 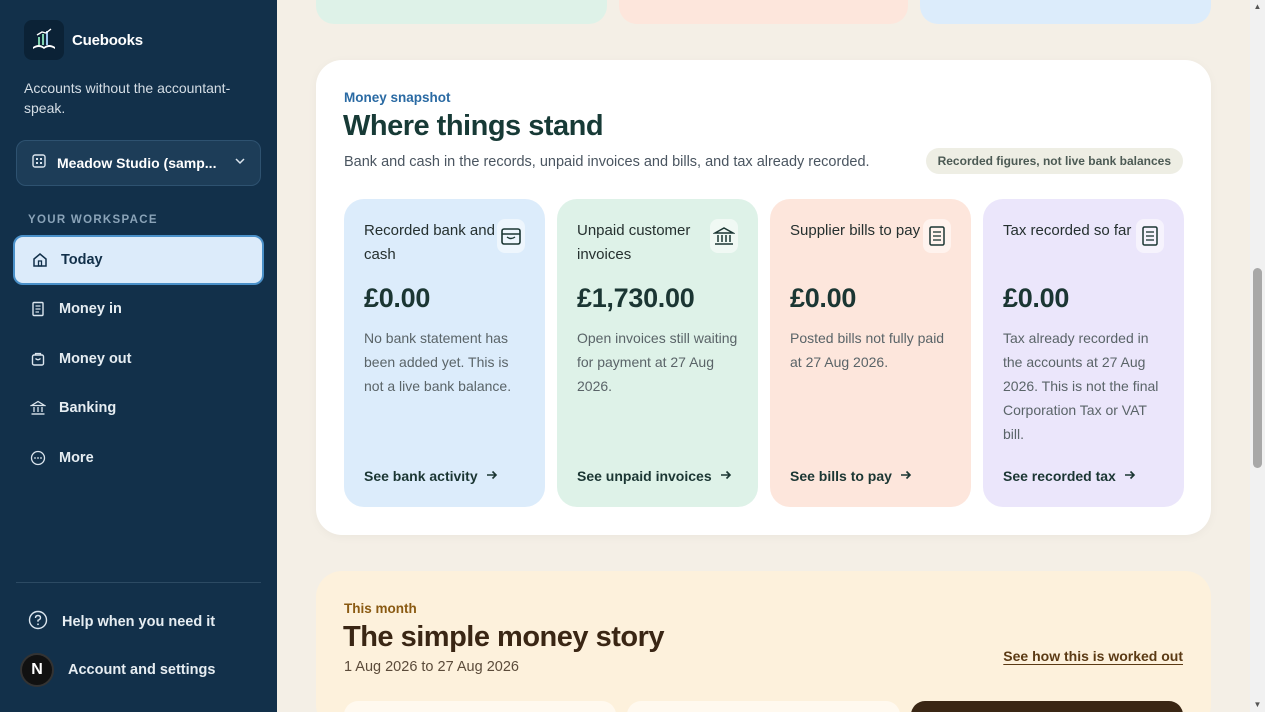 What do you see at coordinates (76, 457) in the screenshot?
I see `sidebar-item-label: More` at bounding box center [76, 457].